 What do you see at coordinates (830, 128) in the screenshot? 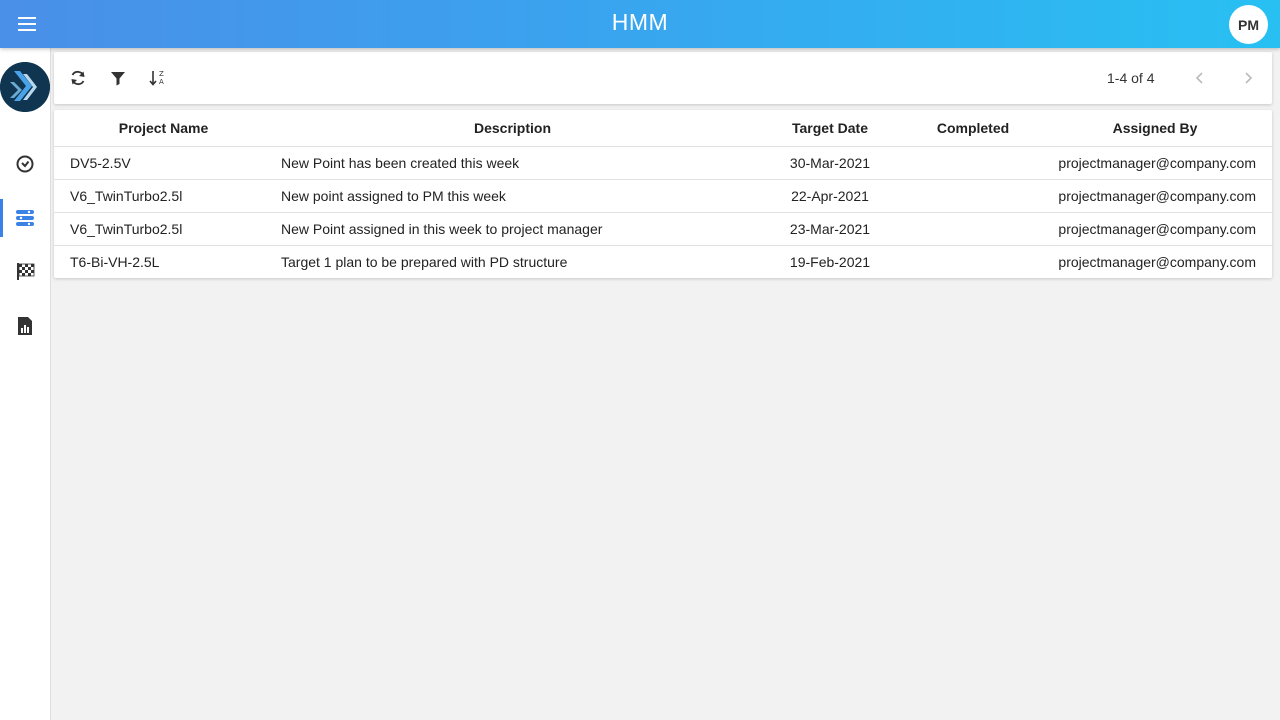
I see `column-header-target-date: Target Date` at bounding box center [830, 128].